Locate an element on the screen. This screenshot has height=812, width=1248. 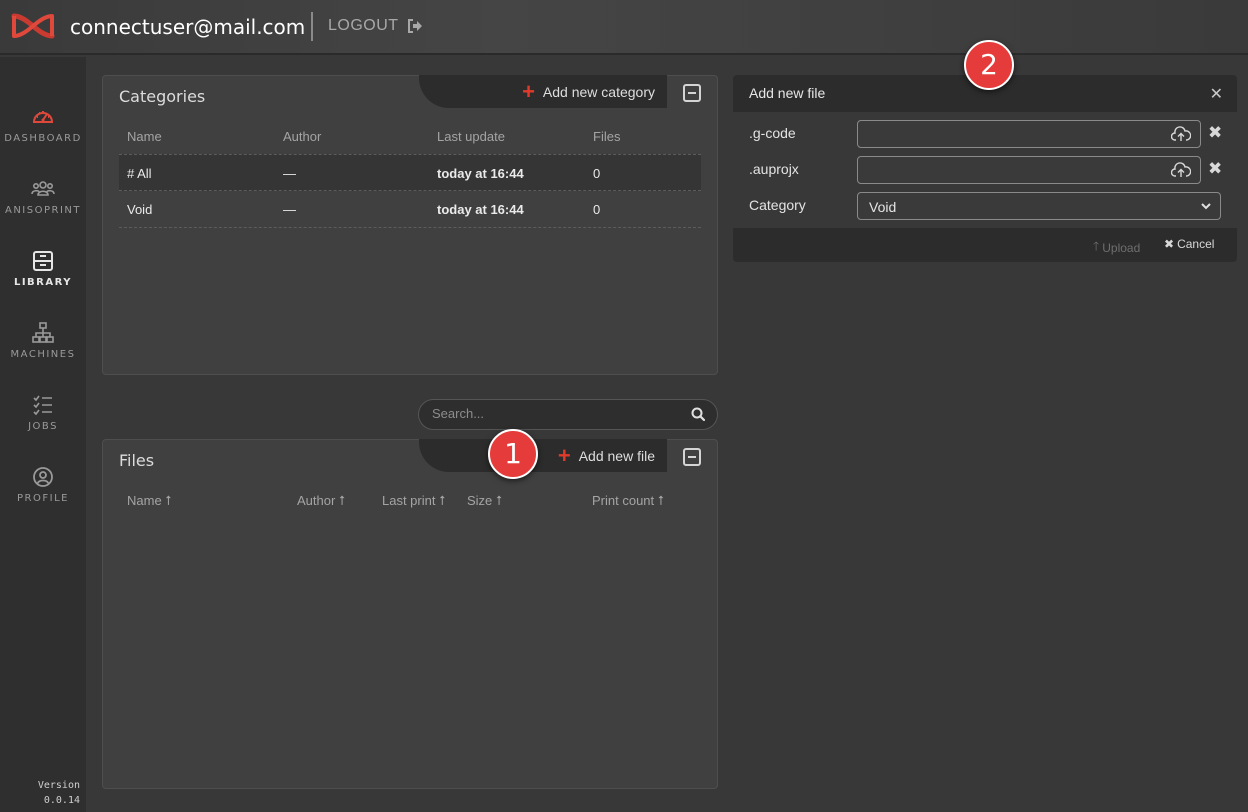
column-header-files: Files is located at coordinates (606, 136).